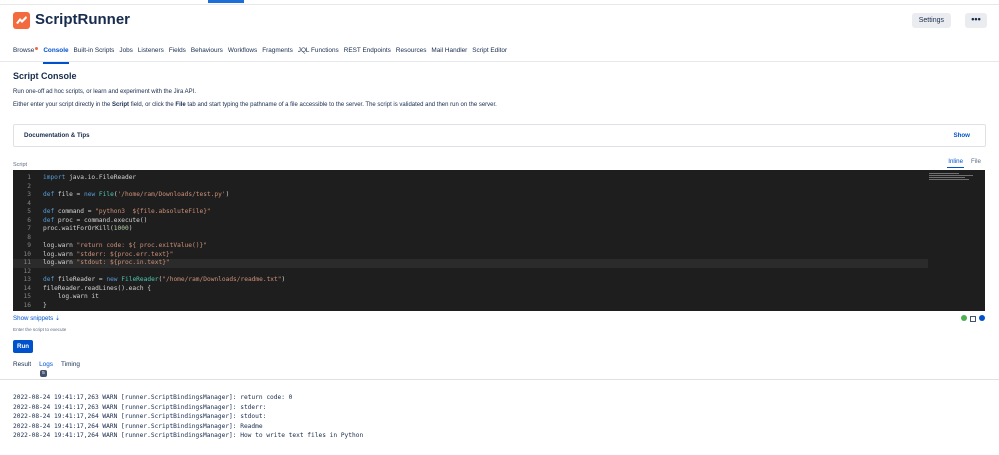 This screenshot has height=455, width=999. I want to click on nav-console: Console, so click(56, 55).